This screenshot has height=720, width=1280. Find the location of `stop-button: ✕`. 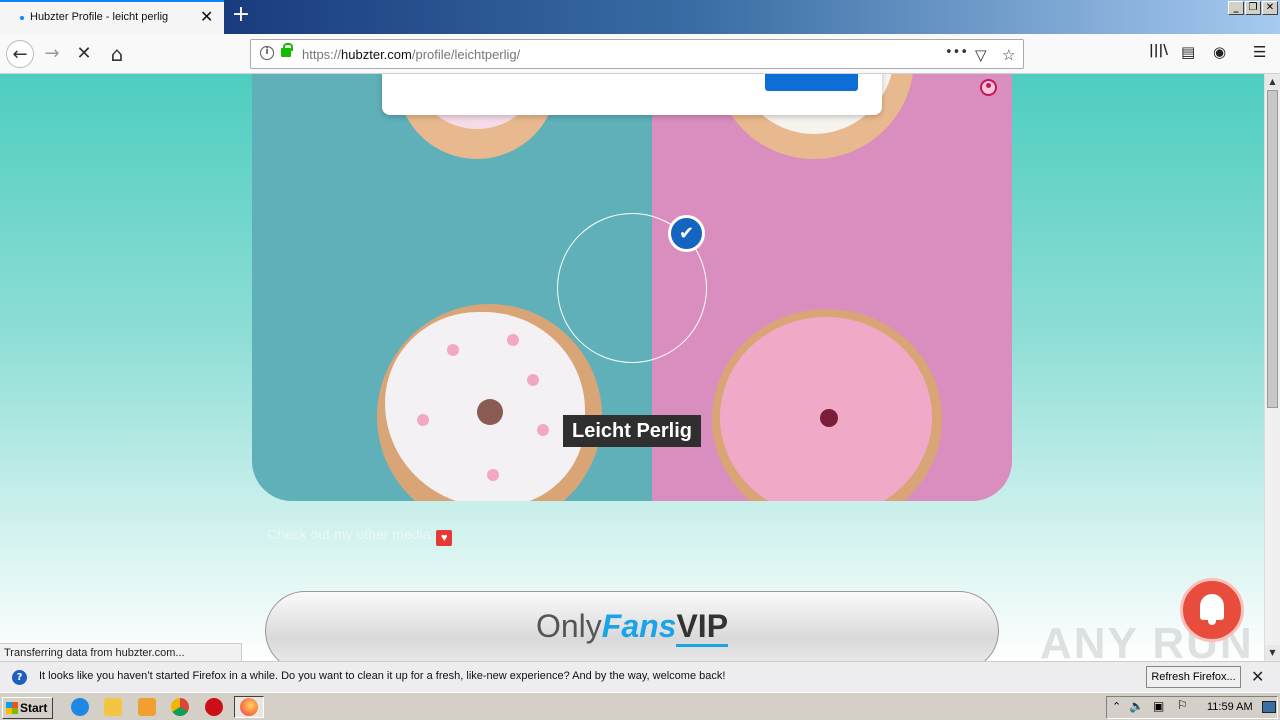

stop-button: ✕ is located at coordinates (84, 54).